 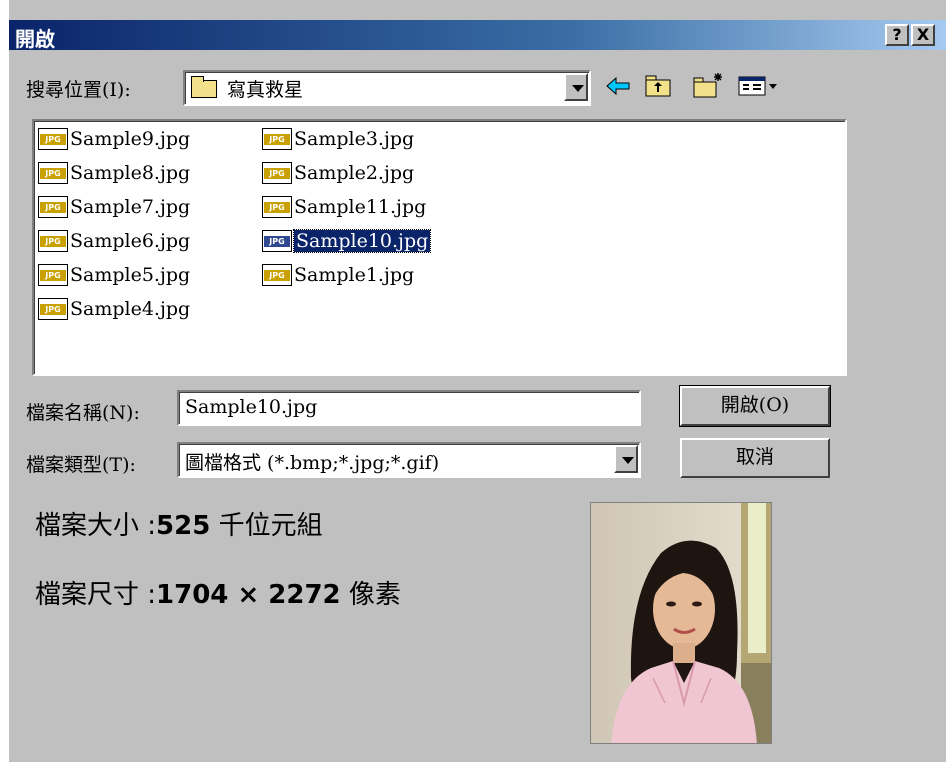 What do you see at coordinates (78, 90) in the screenshot?
I see `lookin-label: 搜尋位置(I):` at bounding box center [78, 90].